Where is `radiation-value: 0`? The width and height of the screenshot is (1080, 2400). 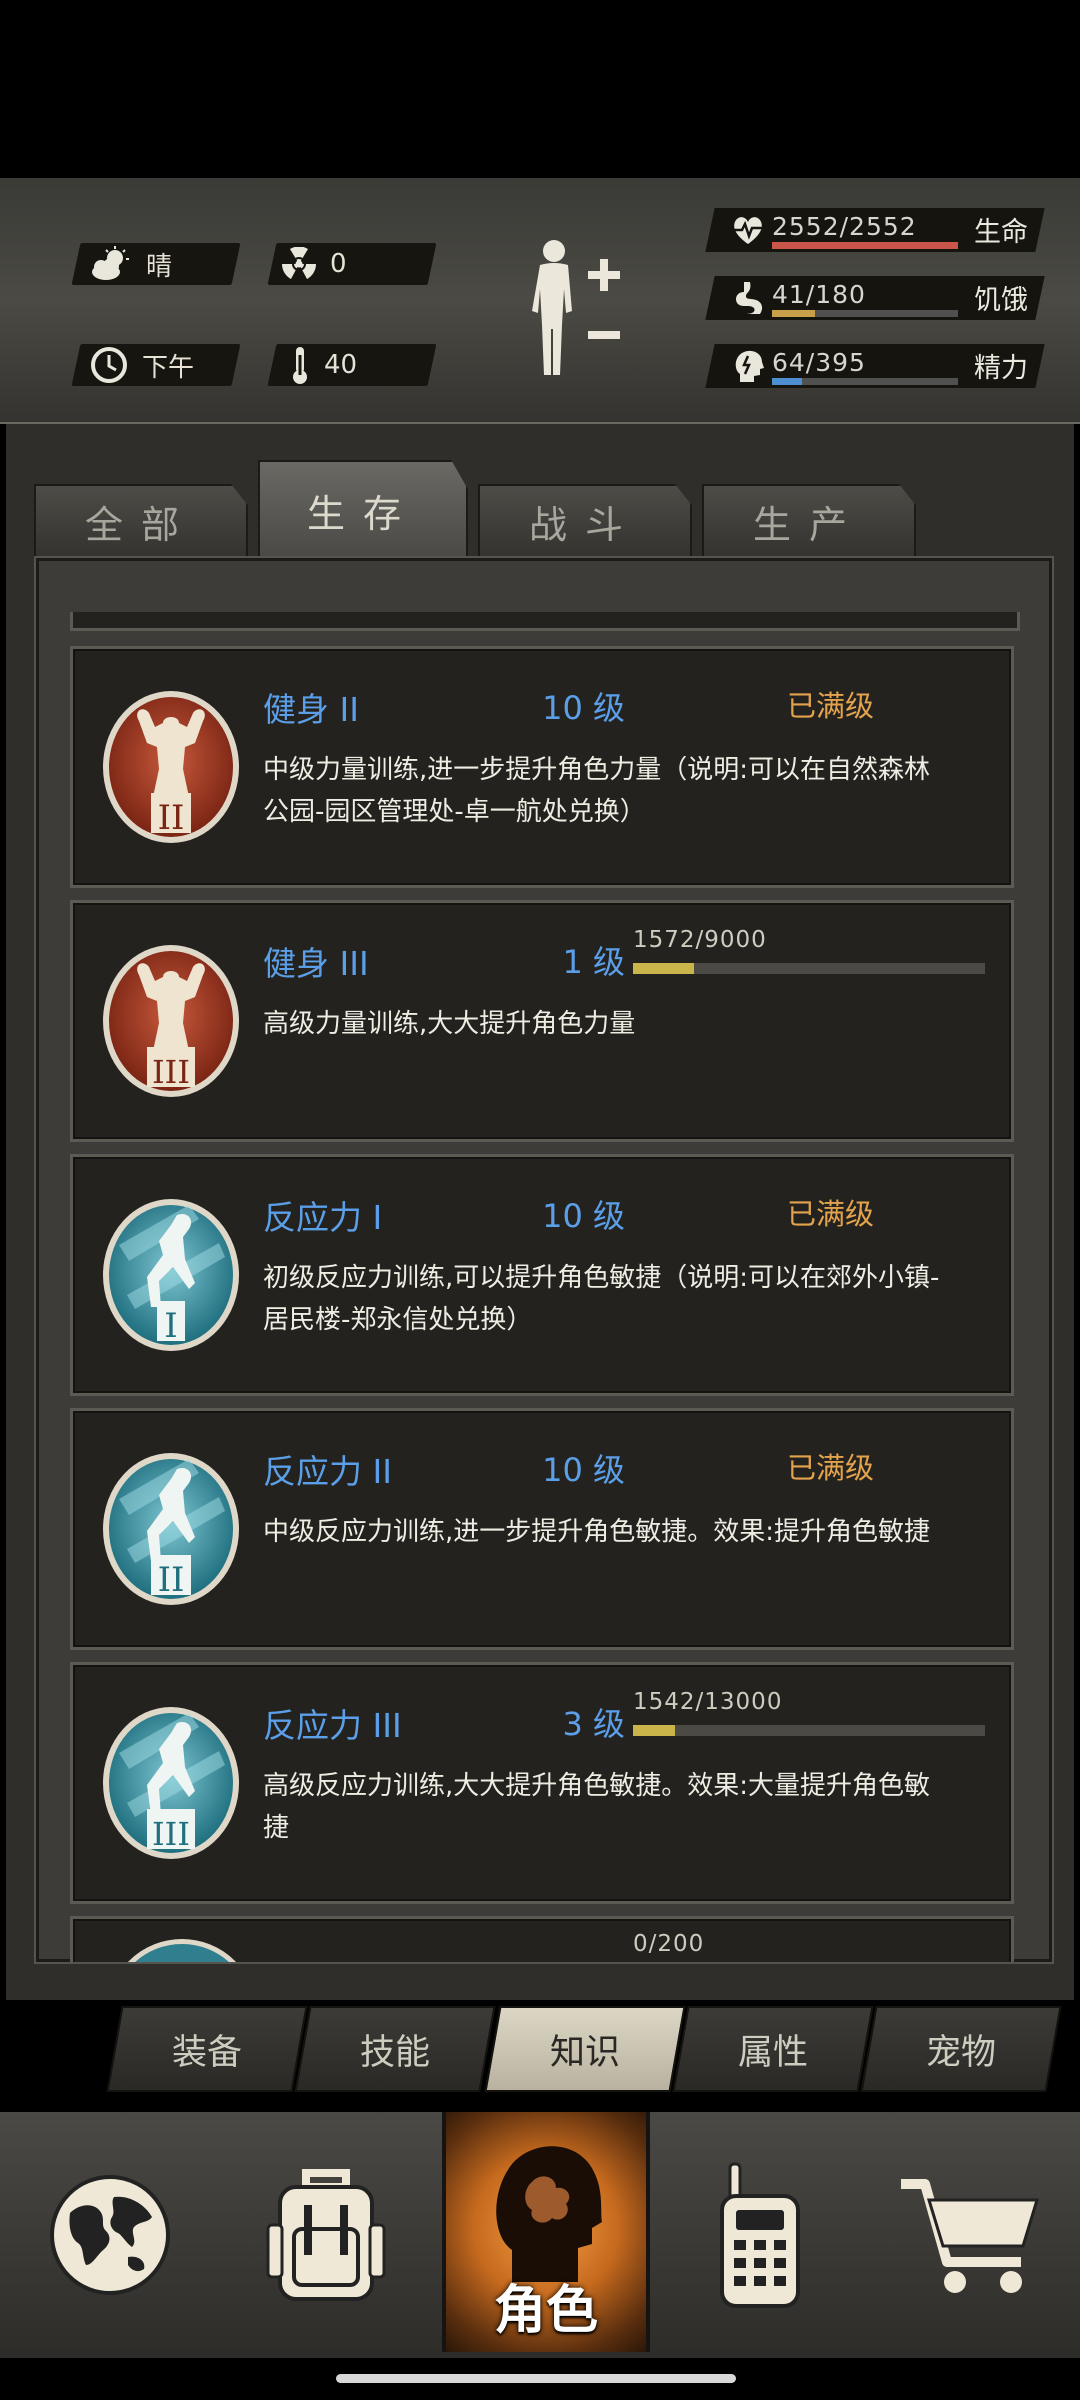 radiation-value: 0 is located at coordinates (338, 264).